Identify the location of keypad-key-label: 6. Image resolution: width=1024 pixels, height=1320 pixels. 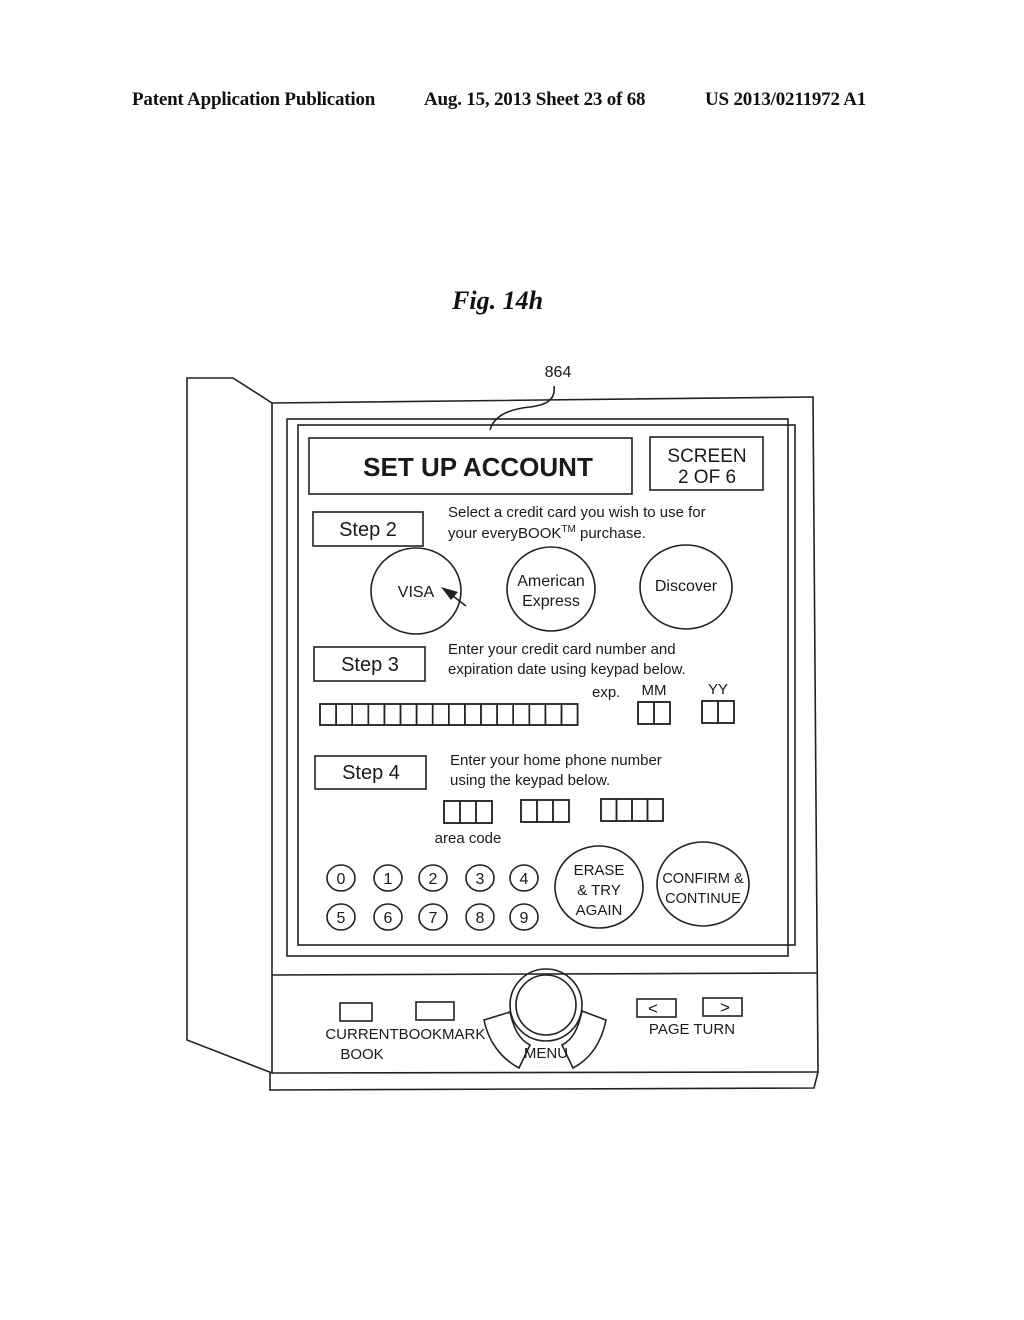
(388, 918).